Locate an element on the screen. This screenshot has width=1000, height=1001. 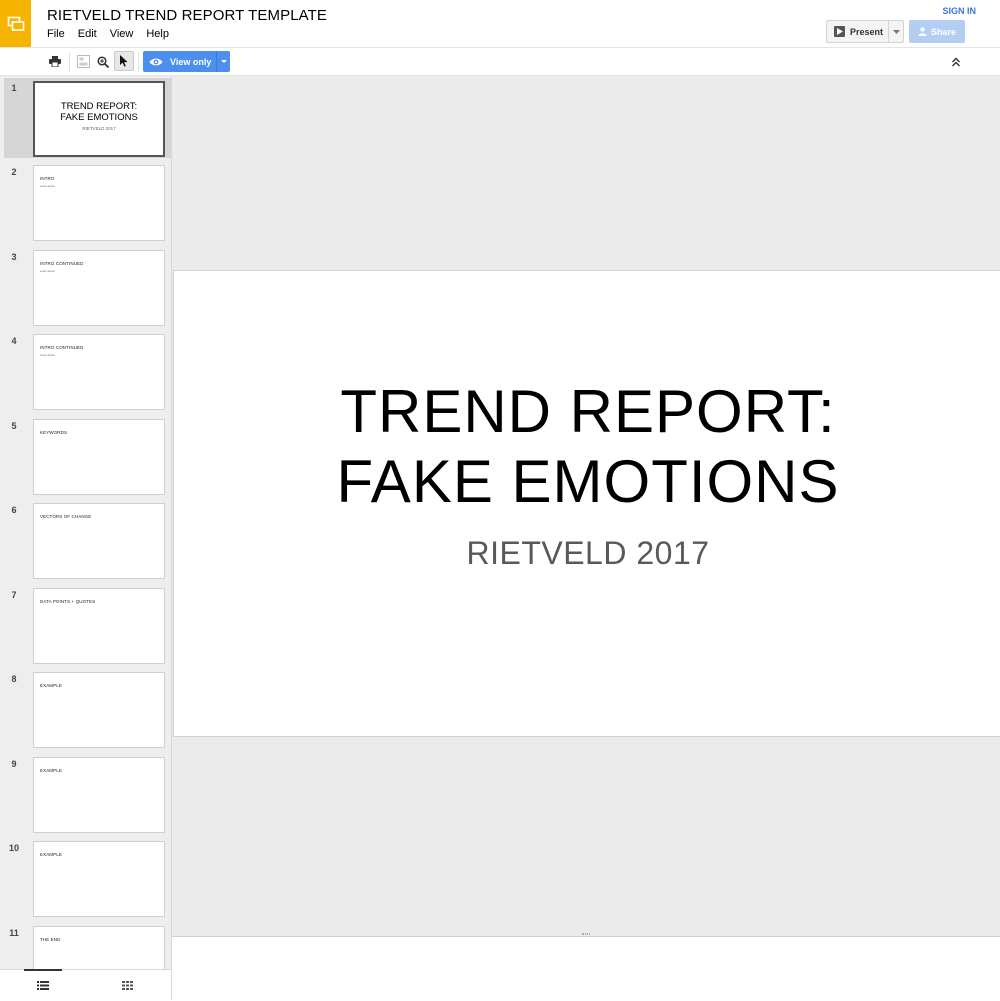
sign-in-link: SIGN IN is located at coordinates (959, 11).